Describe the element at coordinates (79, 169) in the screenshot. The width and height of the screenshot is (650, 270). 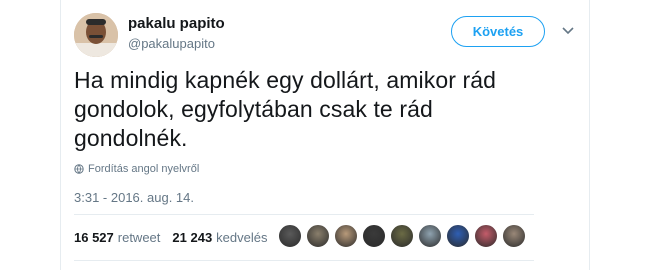
I see `globe-icon` at that location.